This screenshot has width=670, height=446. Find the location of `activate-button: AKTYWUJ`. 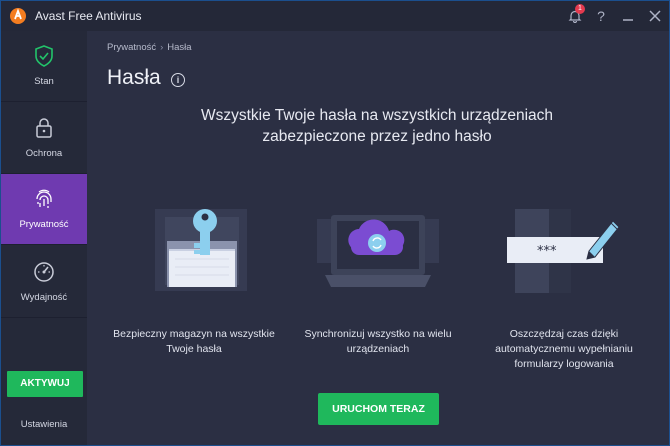

activate-button: AKTYWUJ is located at coordinates (45, 384).